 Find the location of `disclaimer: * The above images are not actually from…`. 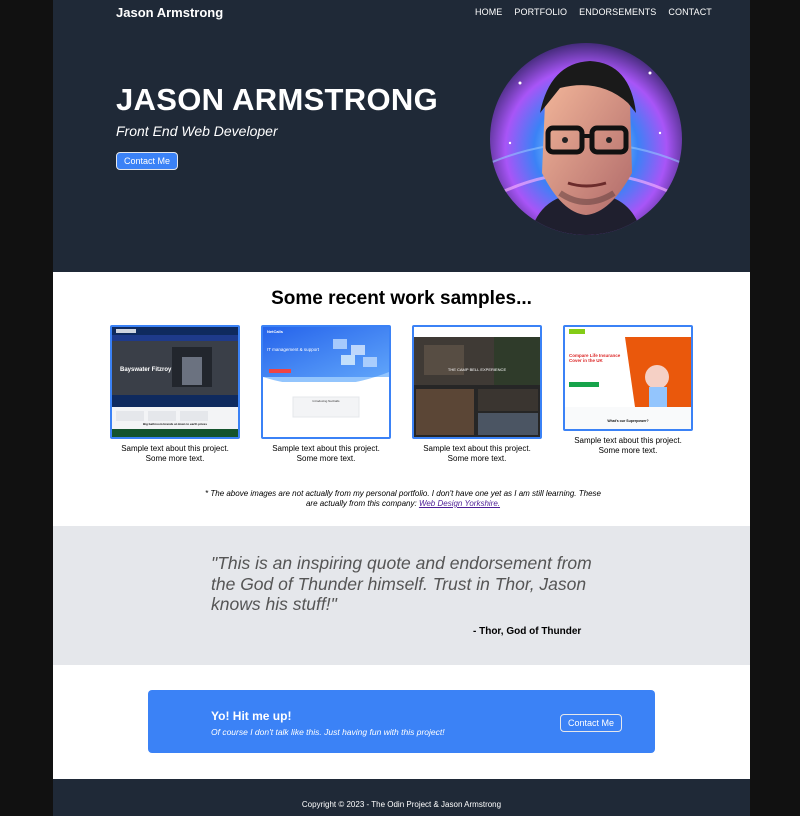

disclaimer: * The above images are not actually from… is located at coordinates (403, 499).